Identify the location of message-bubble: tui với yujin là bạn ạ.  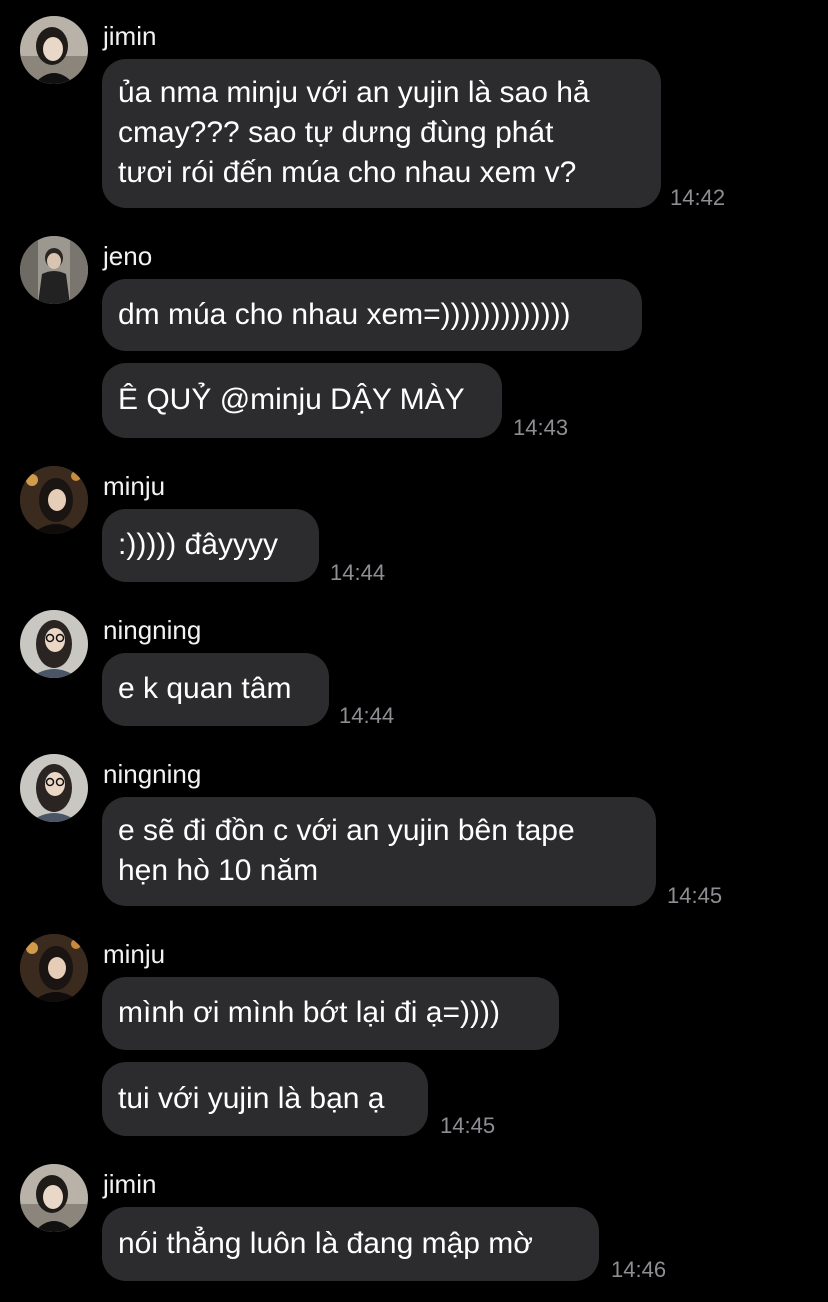
(265, 1099).